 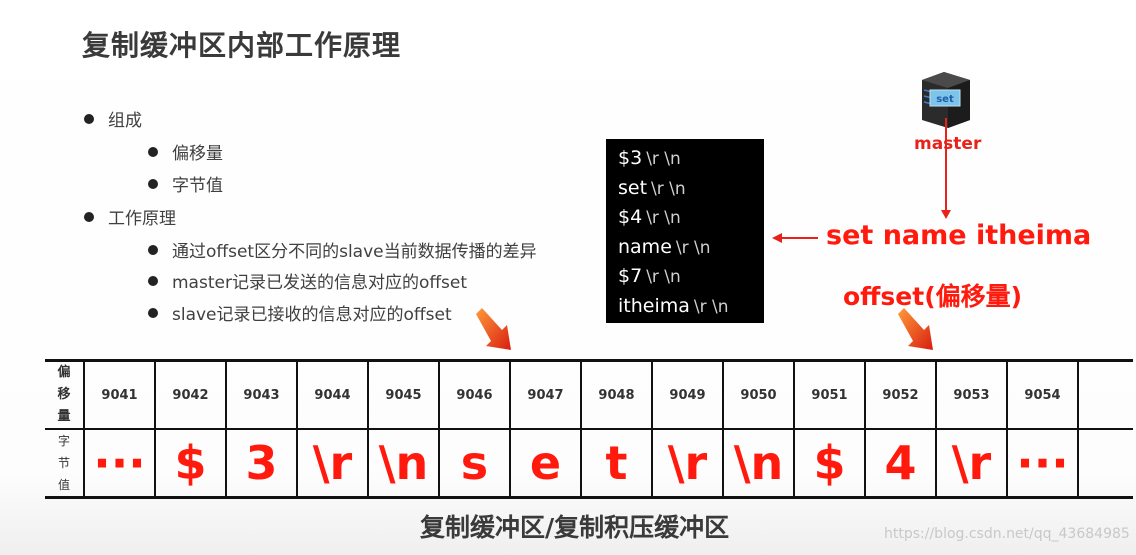 I want to click on byte-cell: t, so click(x=616, y=463).